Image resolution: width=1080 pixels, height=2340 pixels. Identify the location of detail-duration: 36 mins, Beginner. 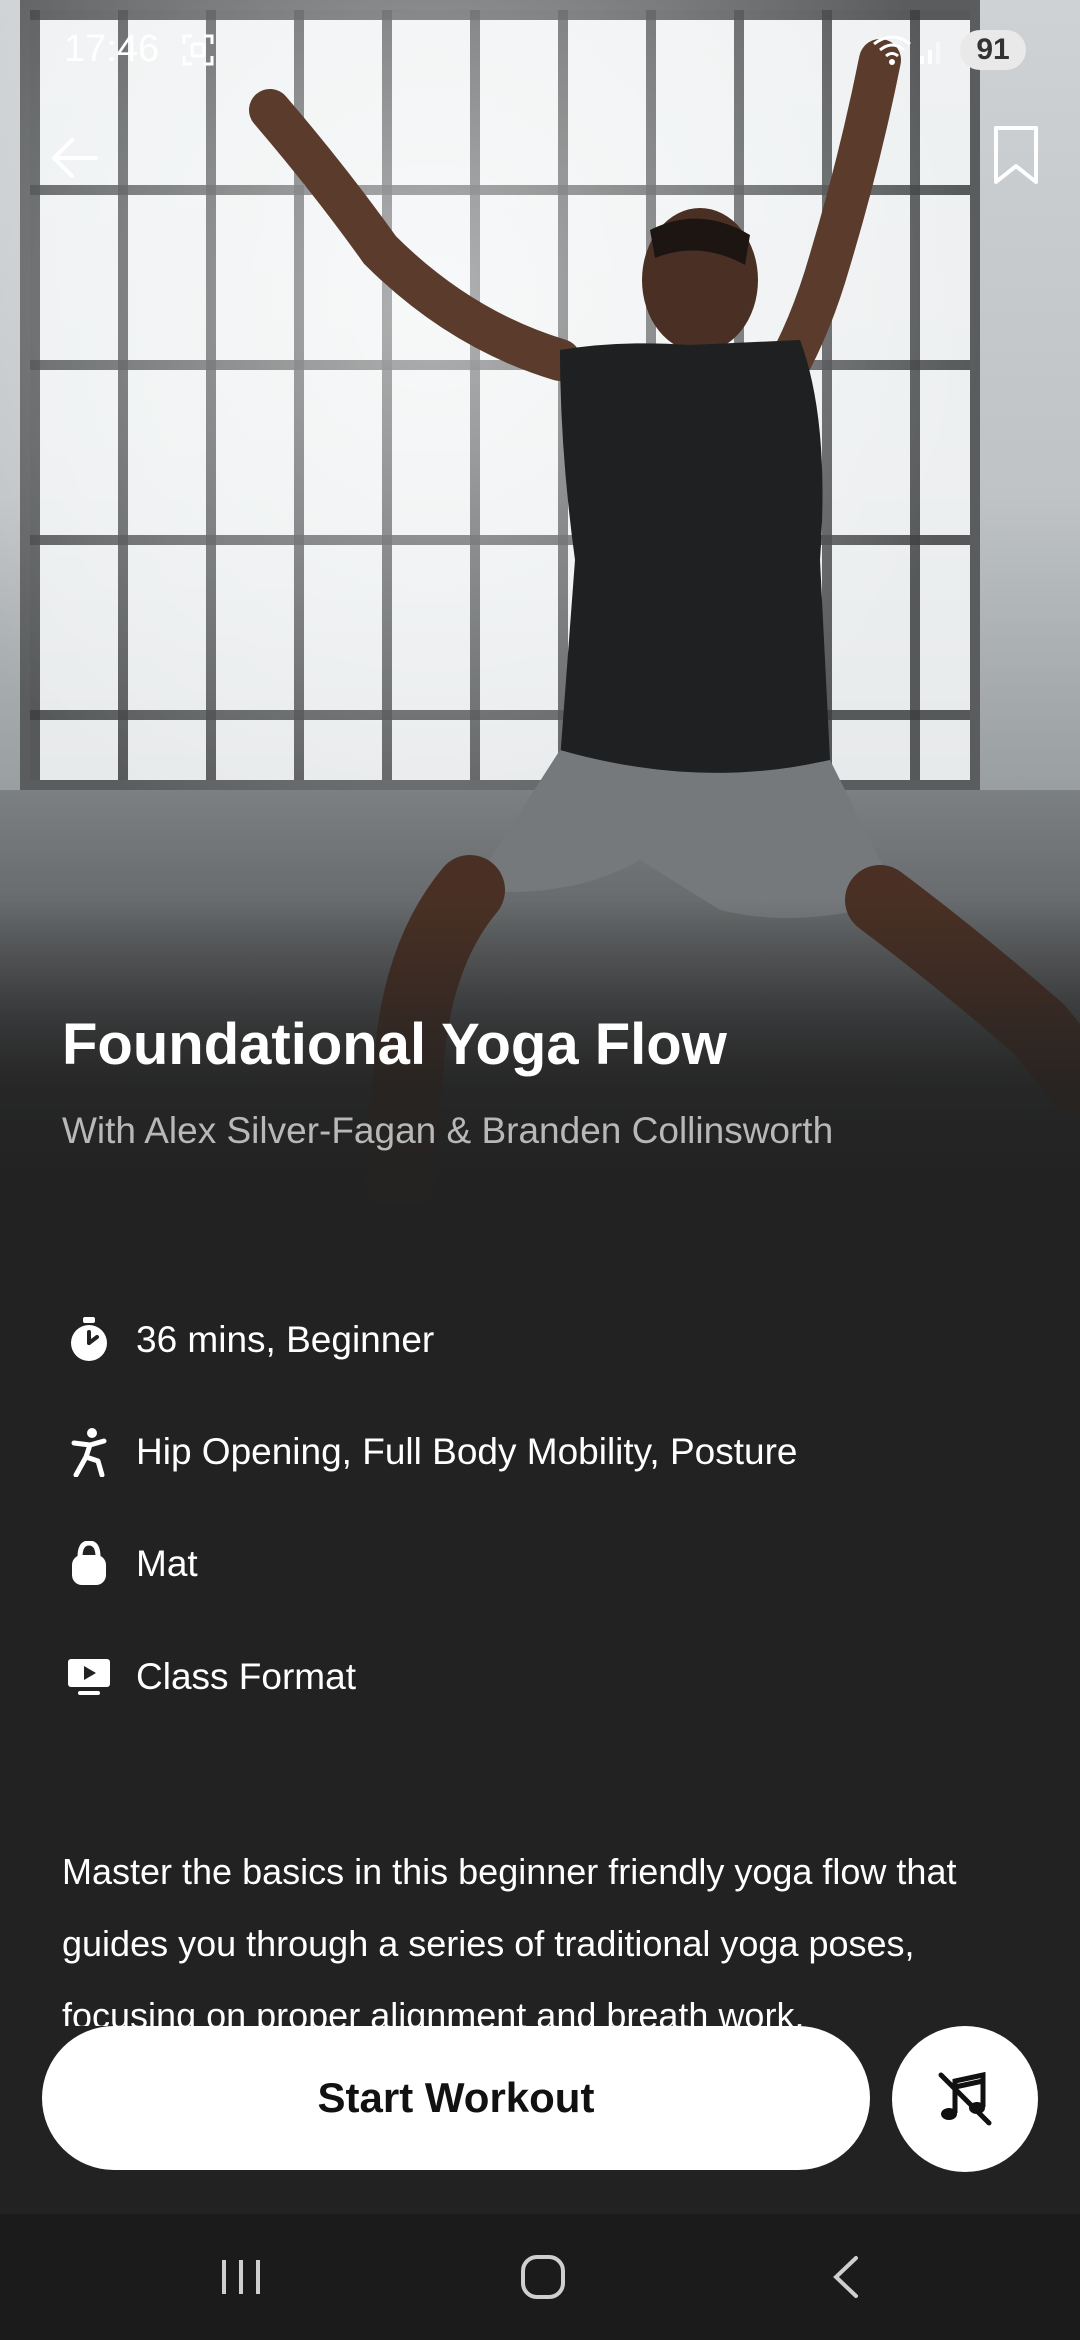
(248, 1340).